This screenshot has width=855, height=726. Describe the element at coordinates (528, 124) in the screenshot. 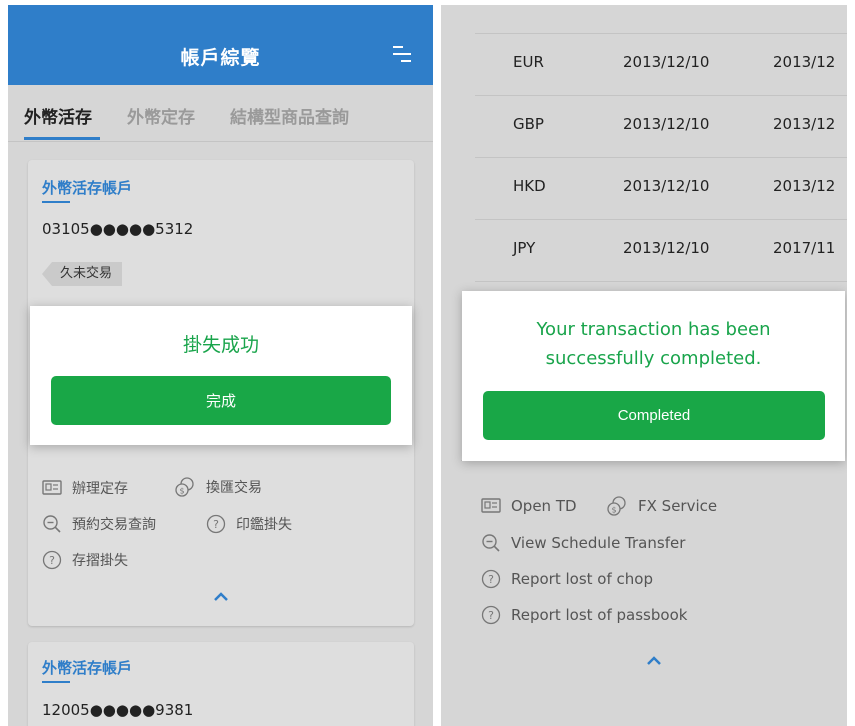

I see `currency-code: GBP` at that location.